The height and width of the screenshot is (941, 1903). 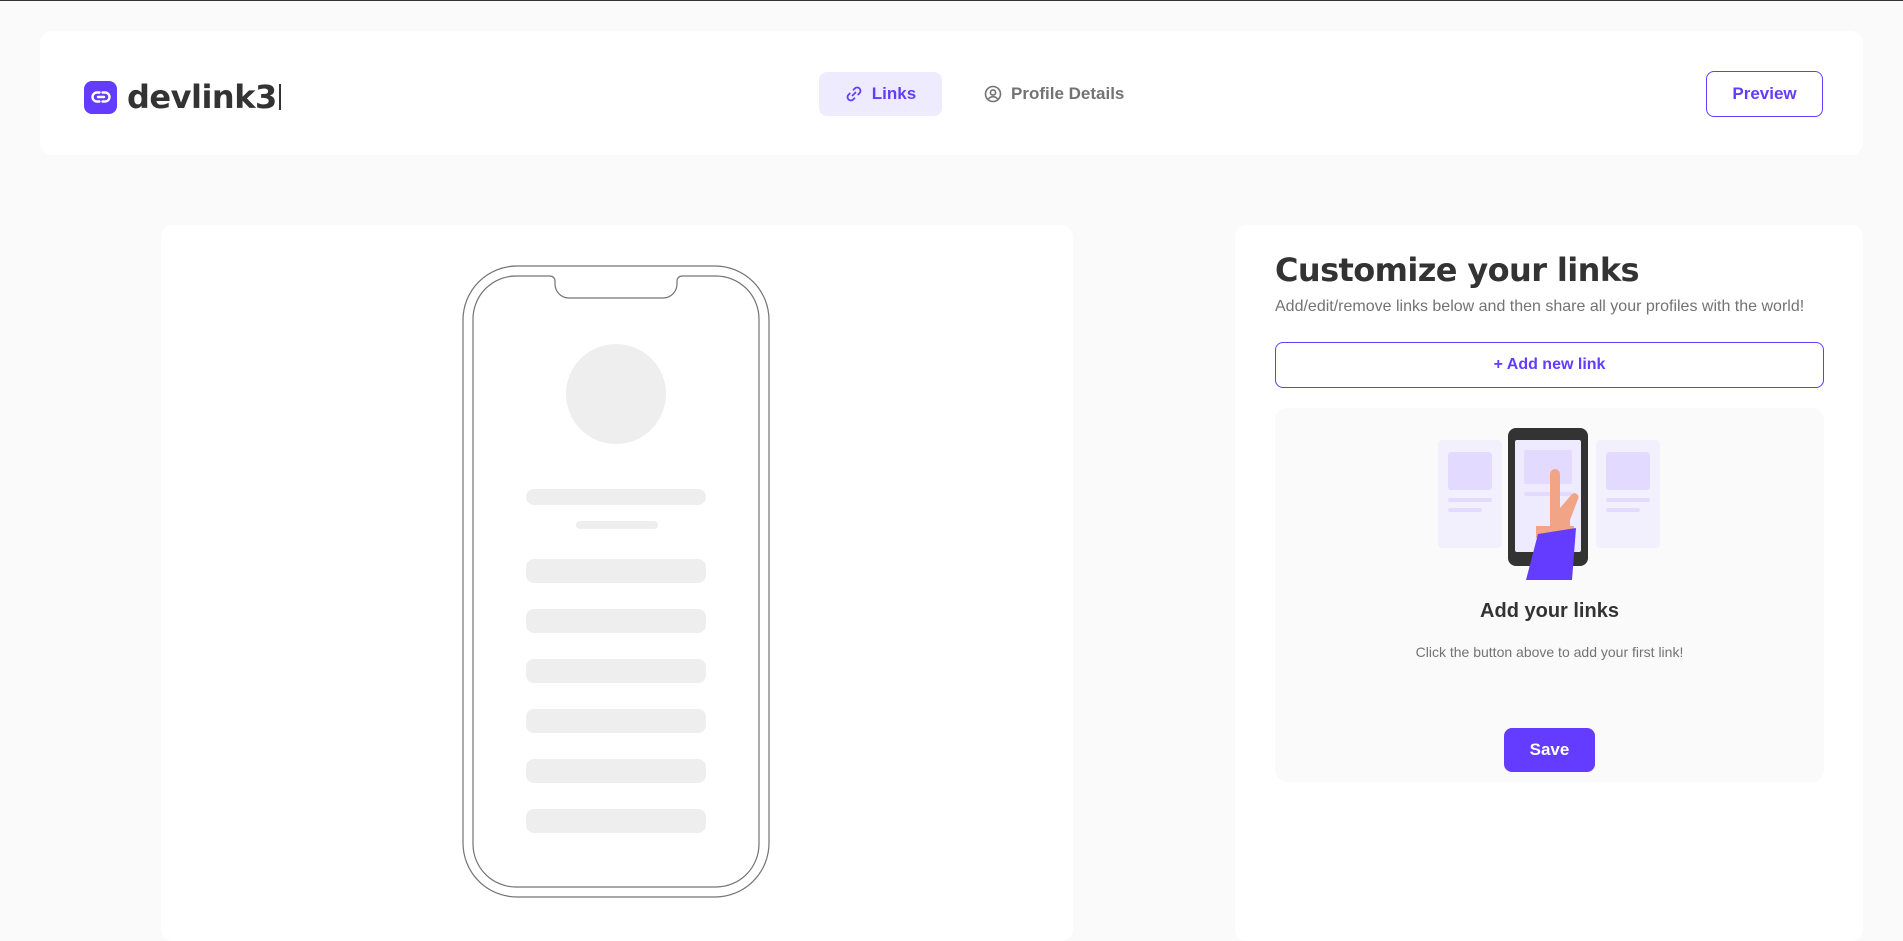 I want to click on add-new-link-button: + Add new link, so click(x=1549, y=365).